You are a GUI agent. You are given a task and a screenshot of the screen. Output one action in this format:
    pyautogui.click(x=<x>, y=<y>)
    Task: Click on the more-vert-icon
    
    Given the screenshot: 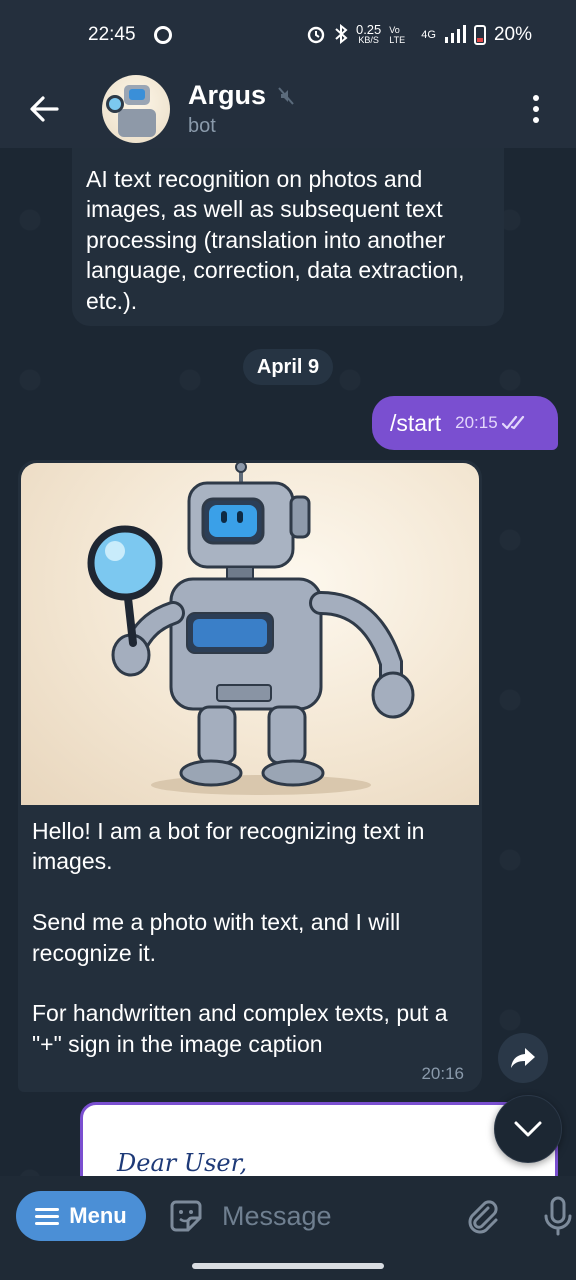 What is the action you would take?
    pyautogui.click(x=536, y=109)
    